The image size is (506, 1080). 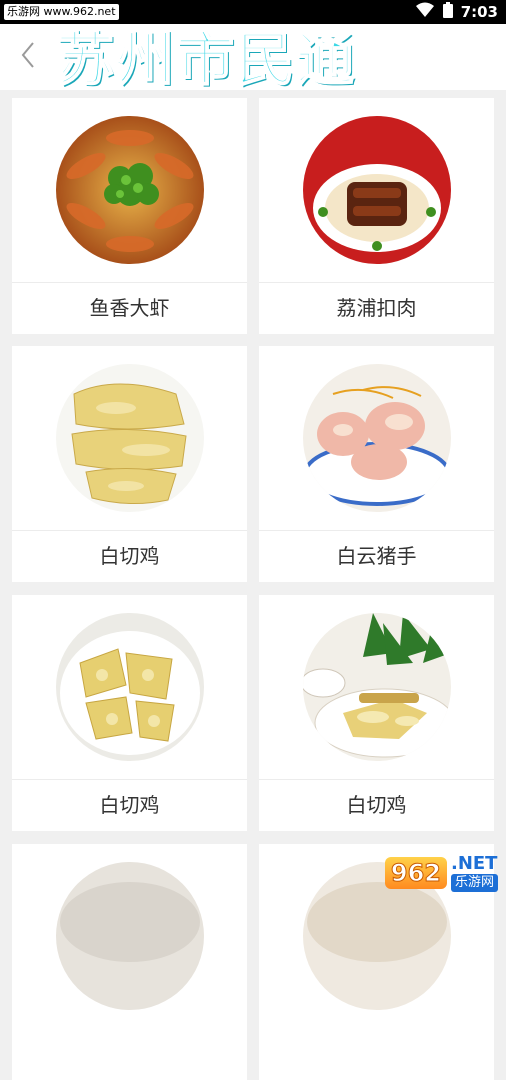 What do you see at coordinates (416, 873) in the screenshot?
I see `watermark-number: 962` at bounding box center [416, 873].